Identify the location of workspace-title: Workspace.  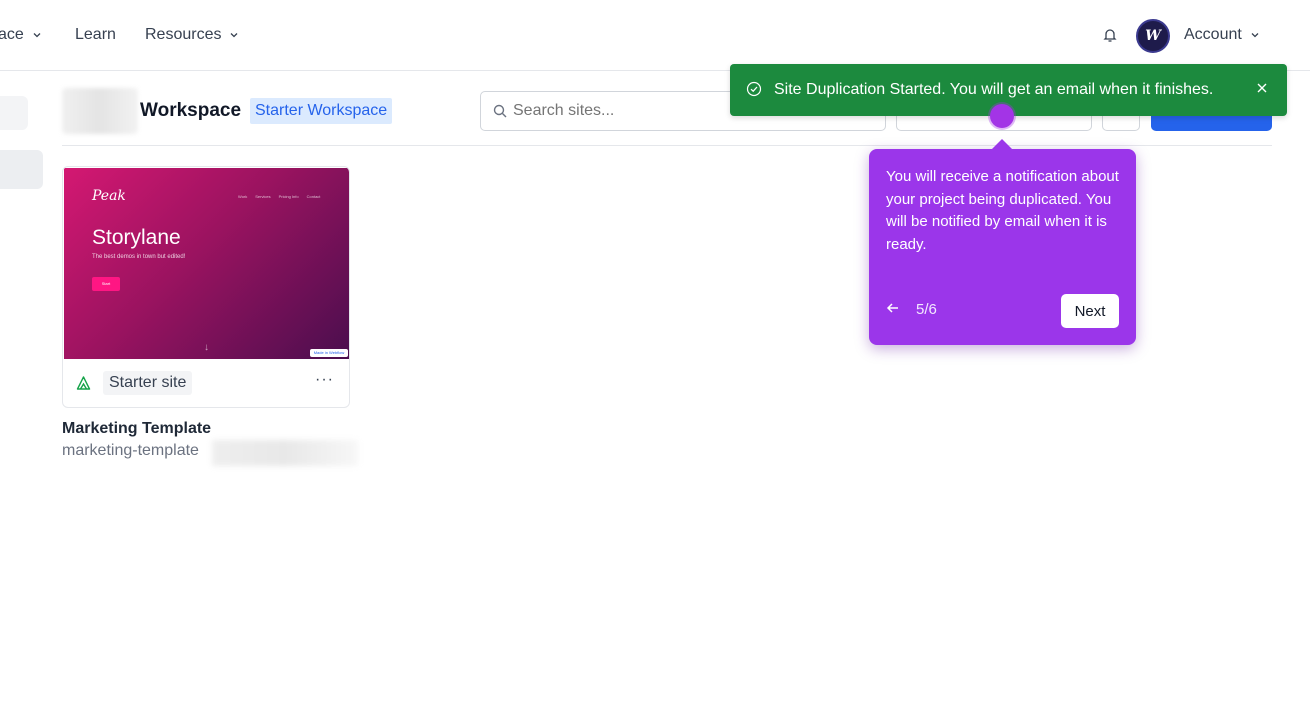
(191, 110).